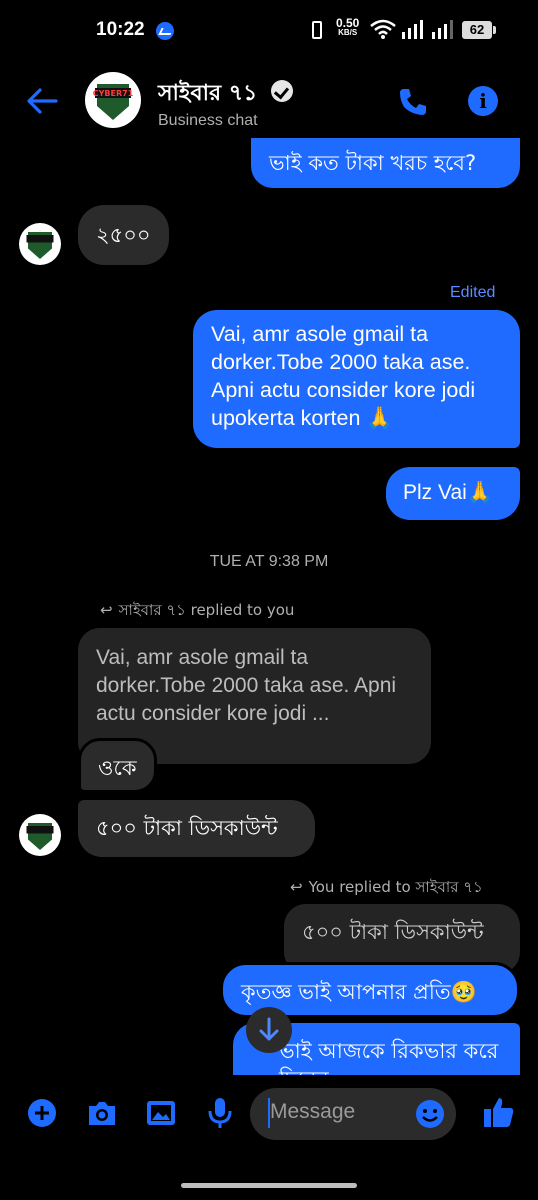  What do you see at coordinates (282, 91) in the screenshot?
I see `verified-badge-icon` at bounding box center [282, 91].